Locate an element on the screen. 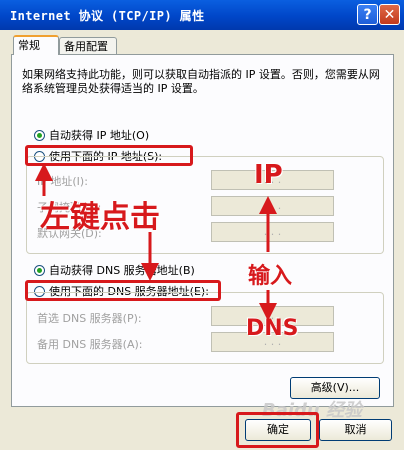 The height and width of the screenshot is (450, 404). tab-general: 常规 is located at coordinates (36, 45).